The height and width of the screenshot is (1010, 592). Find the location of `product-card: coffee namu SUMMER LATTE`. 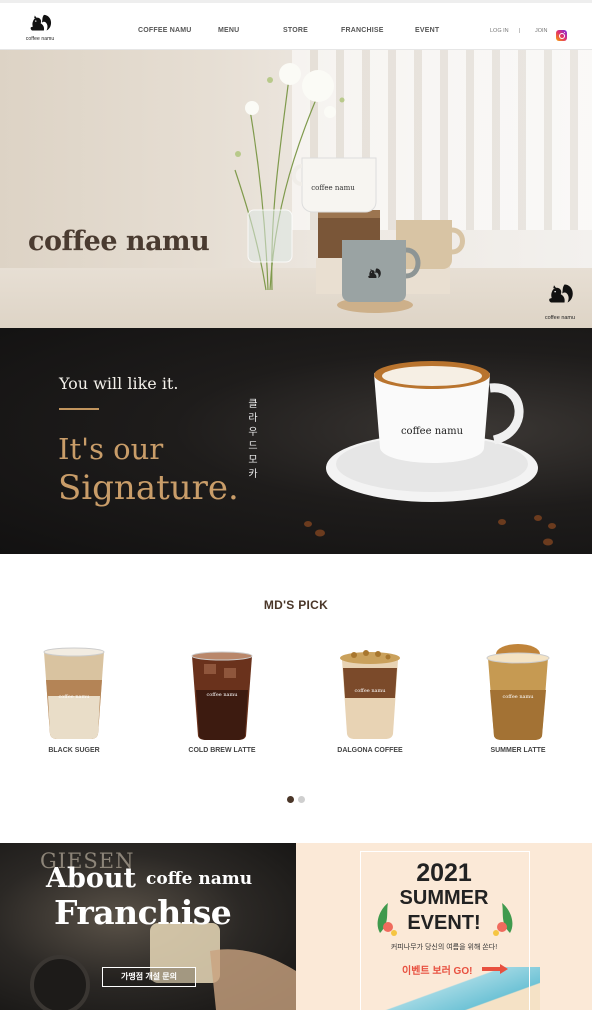

product-card: coffee namu SUMMER LATTE is located at coordinates (518, 697).